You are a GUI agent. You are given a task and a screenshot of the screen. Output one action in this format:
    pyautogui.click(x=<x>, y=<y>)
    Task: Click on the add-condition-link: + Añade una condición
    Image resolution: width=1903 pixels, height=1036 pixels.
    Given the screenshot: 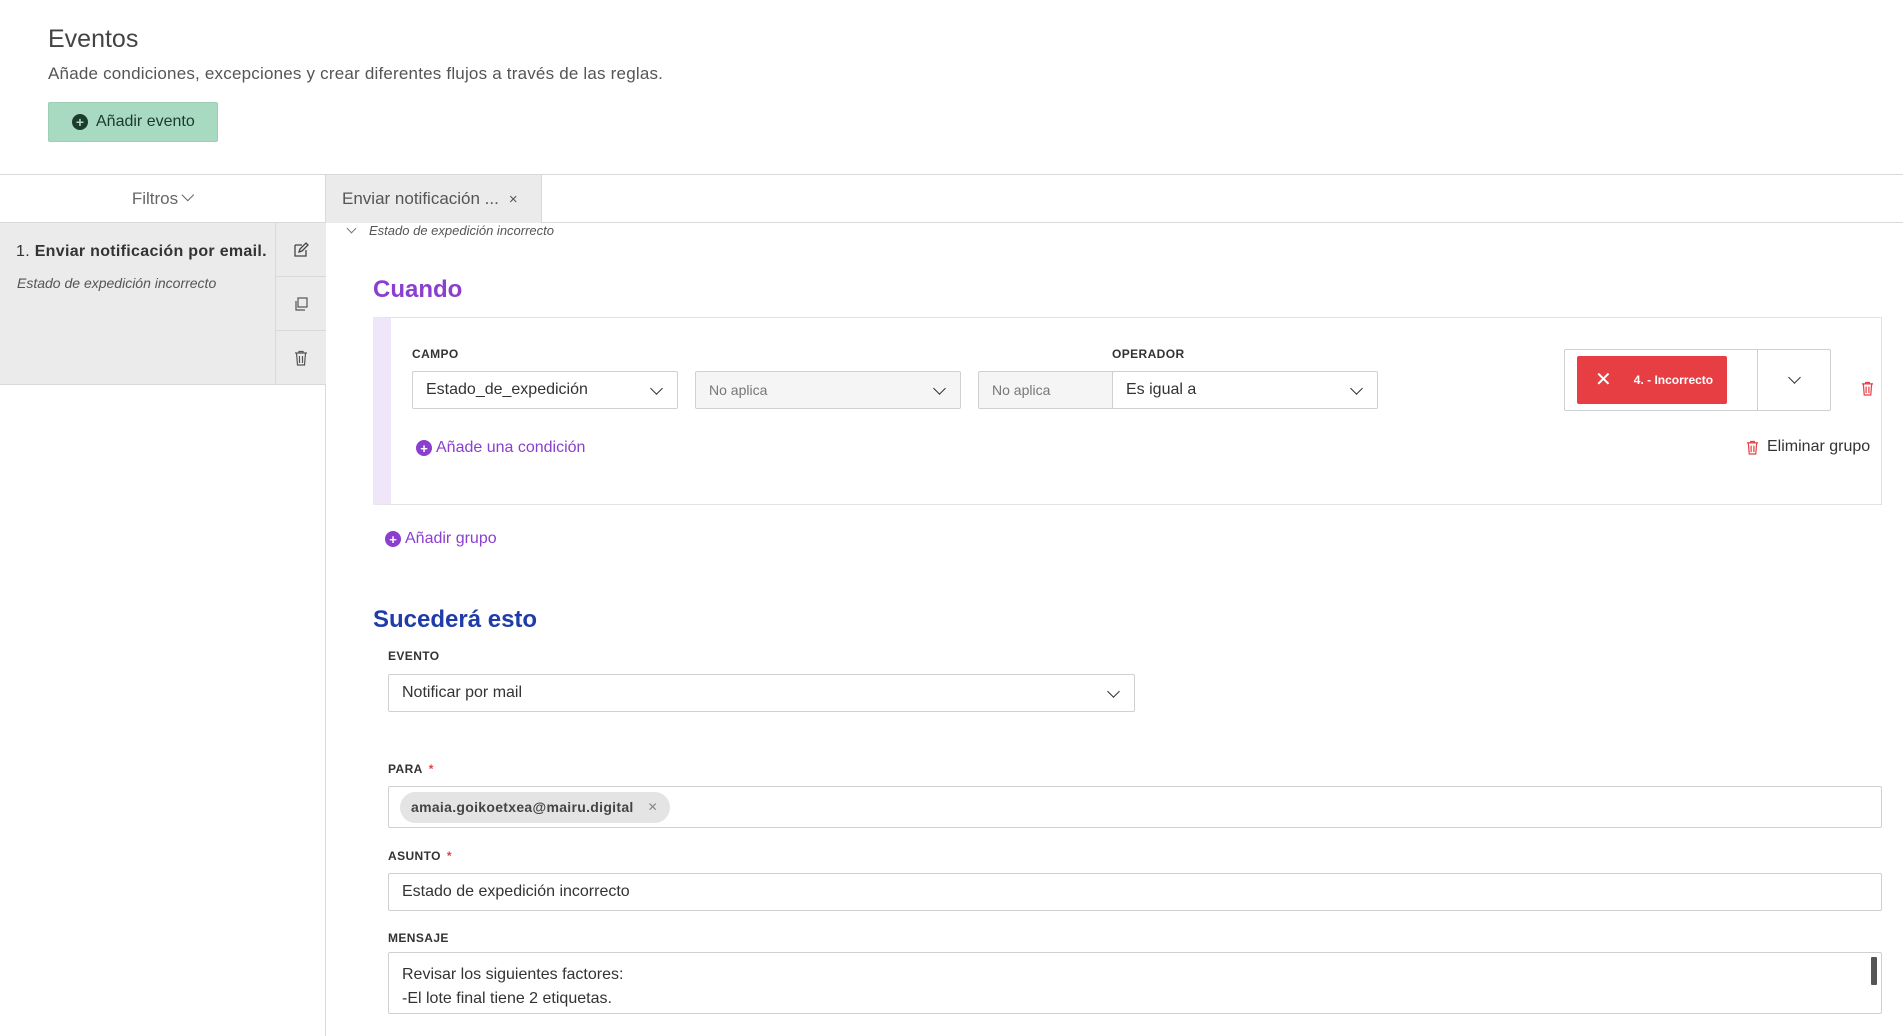 What is the action you would take?
    pyautogui.click(x=500, y=448)
    